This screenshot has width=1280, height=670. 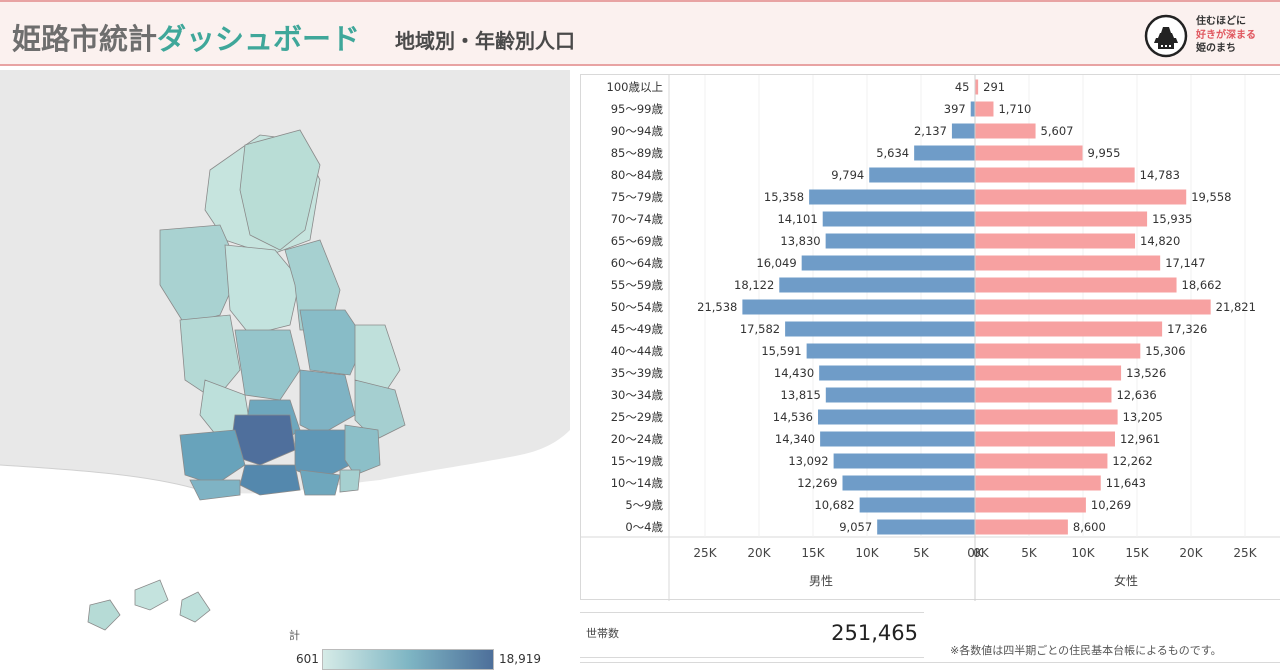 I want to click on title-part-dashboard: ダッシュボード, so click(x=259, y=39).